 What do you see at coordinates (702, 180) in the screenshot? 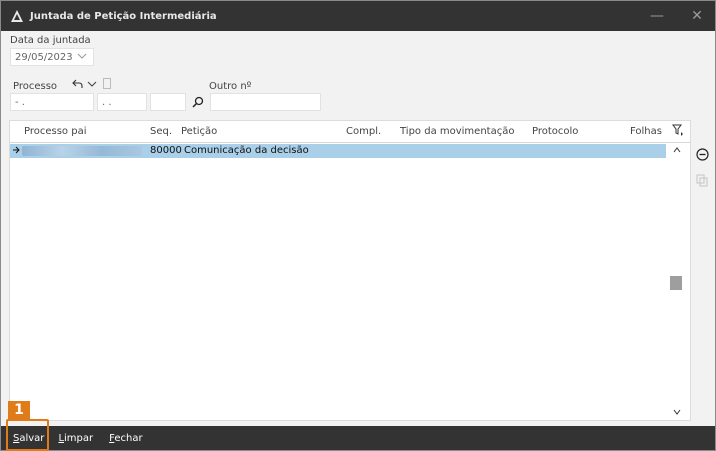
I see `copy-icon` at bounding box center [702, 180].